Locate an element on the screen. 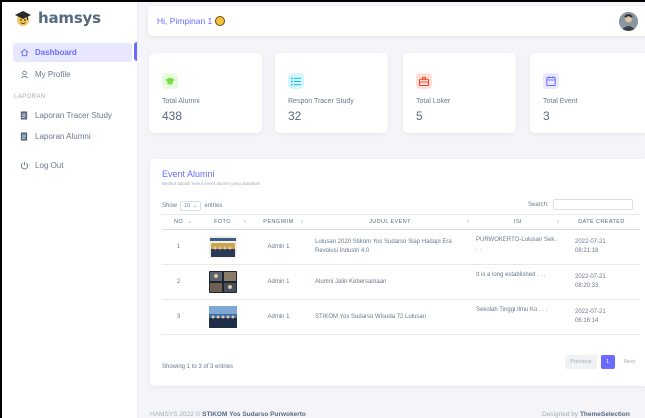 The image size is (645, 418). list-icon is located at coordinates (296, 81).